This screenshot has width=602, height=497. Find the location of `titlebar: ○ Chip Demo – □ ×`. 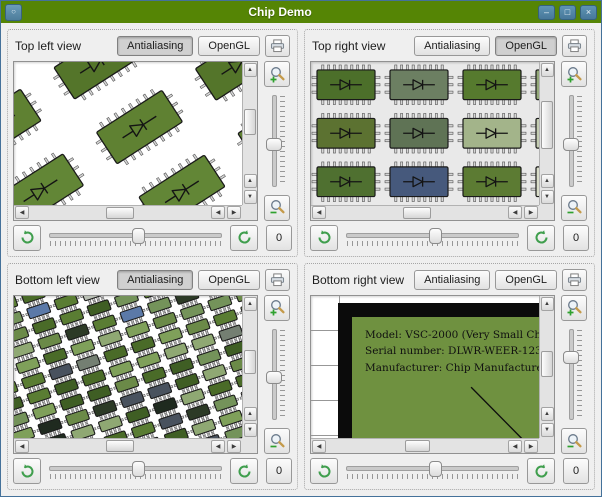

titlebar: ○ Chip Demo – □ × is located at coordinates (301, 12).